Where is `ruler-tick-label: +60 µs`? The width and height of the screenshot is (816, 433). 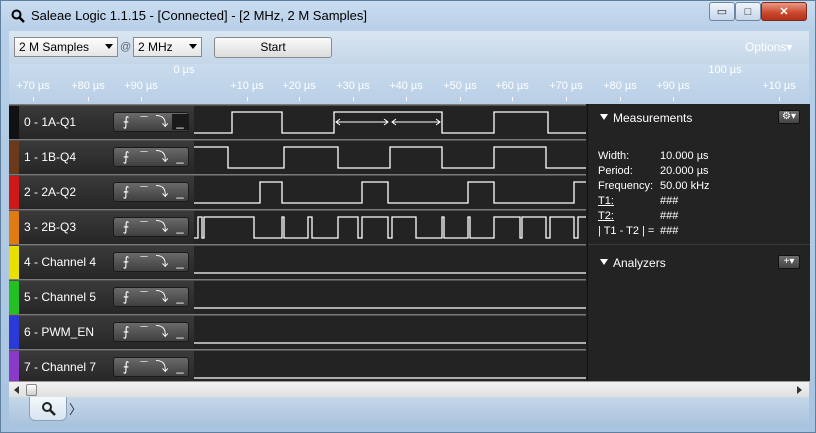 ruler-tick-label: +60 µs is located at coordinates (512, 86).